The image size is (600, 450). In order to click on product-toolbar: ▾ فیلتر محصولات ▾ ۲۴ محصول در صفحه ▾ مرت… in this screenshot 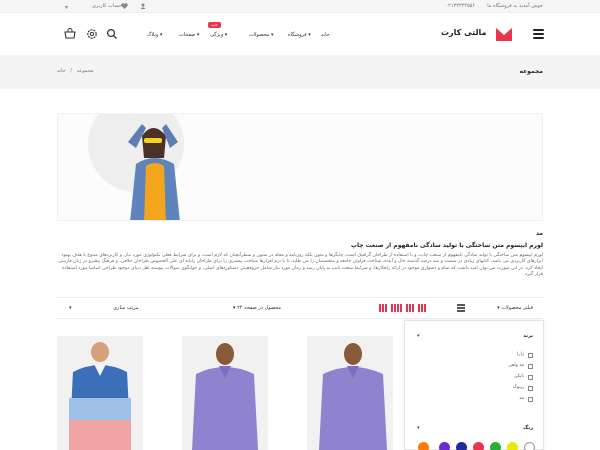, I will do `click(300, 308)`.